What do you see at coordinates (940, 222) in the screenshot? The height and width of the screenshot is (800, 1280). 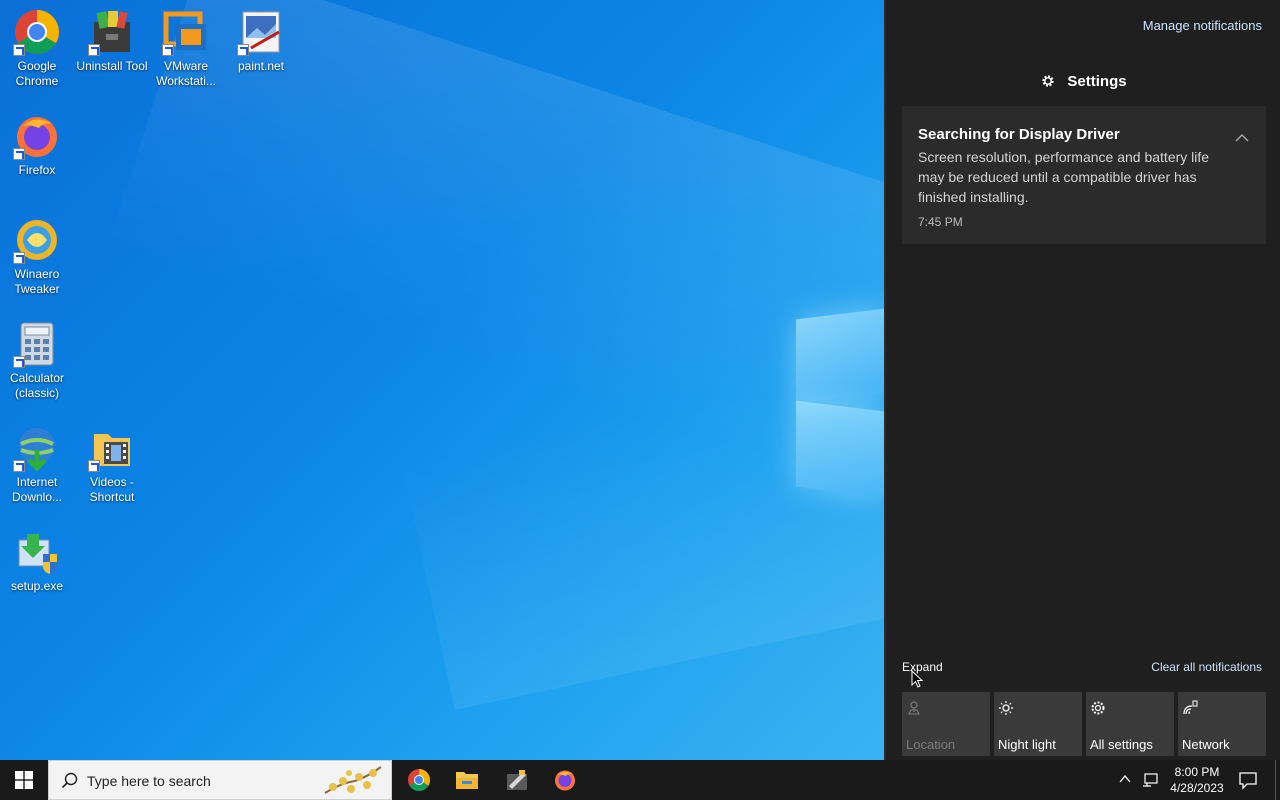 I see `notification-time: 7:45 PM` at bounding box center [940, 222].